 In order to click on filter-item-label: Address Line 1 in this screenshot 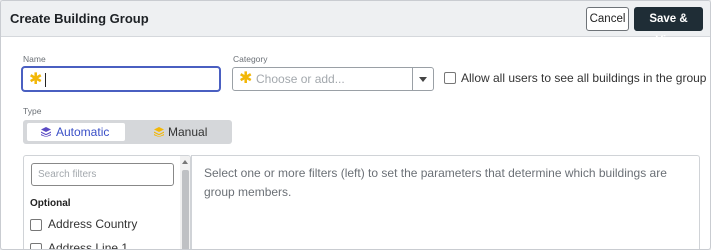, I will do `click(88, 245)`.